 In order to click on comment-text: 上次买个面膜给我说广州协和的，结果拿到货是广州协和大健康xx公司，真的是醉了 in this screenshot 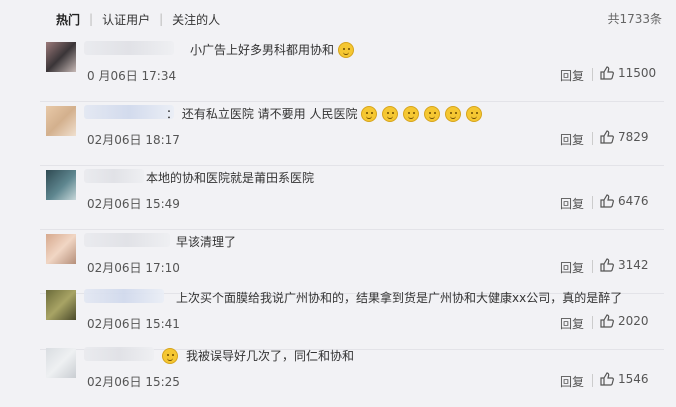, I will do `click(399, 298)`.